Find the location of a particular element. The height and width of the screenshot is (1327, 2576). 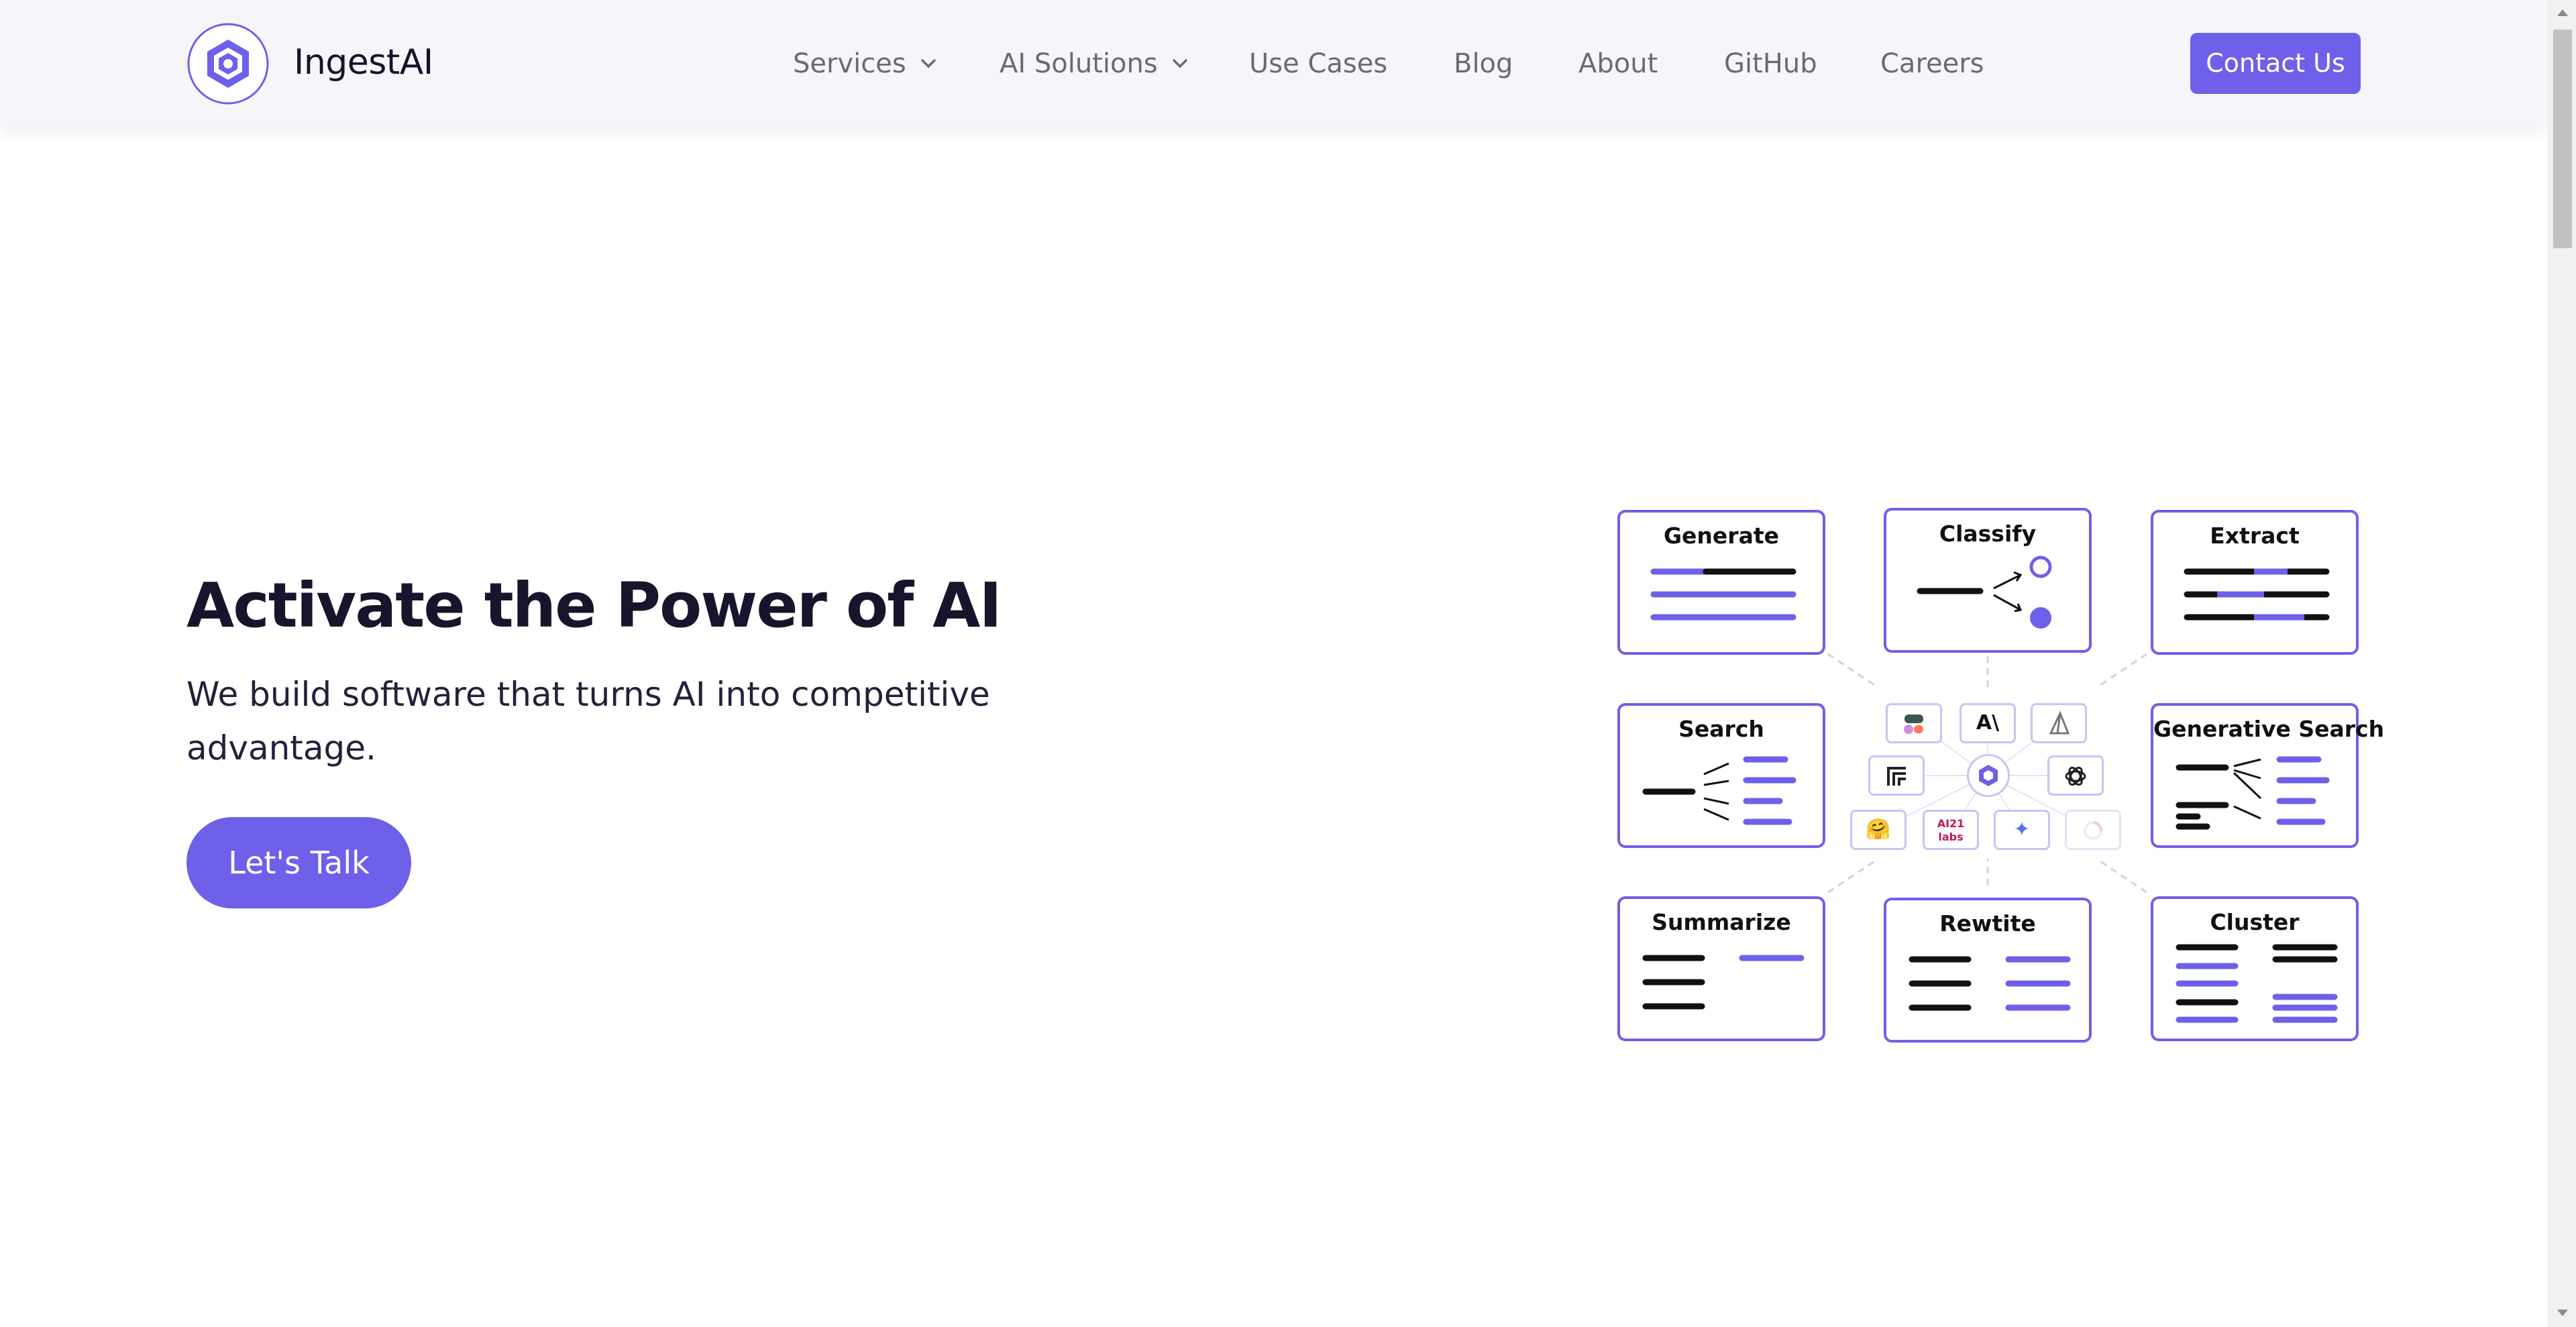

card-generative-search: Generative Search is located at coordinates (2267, 775).